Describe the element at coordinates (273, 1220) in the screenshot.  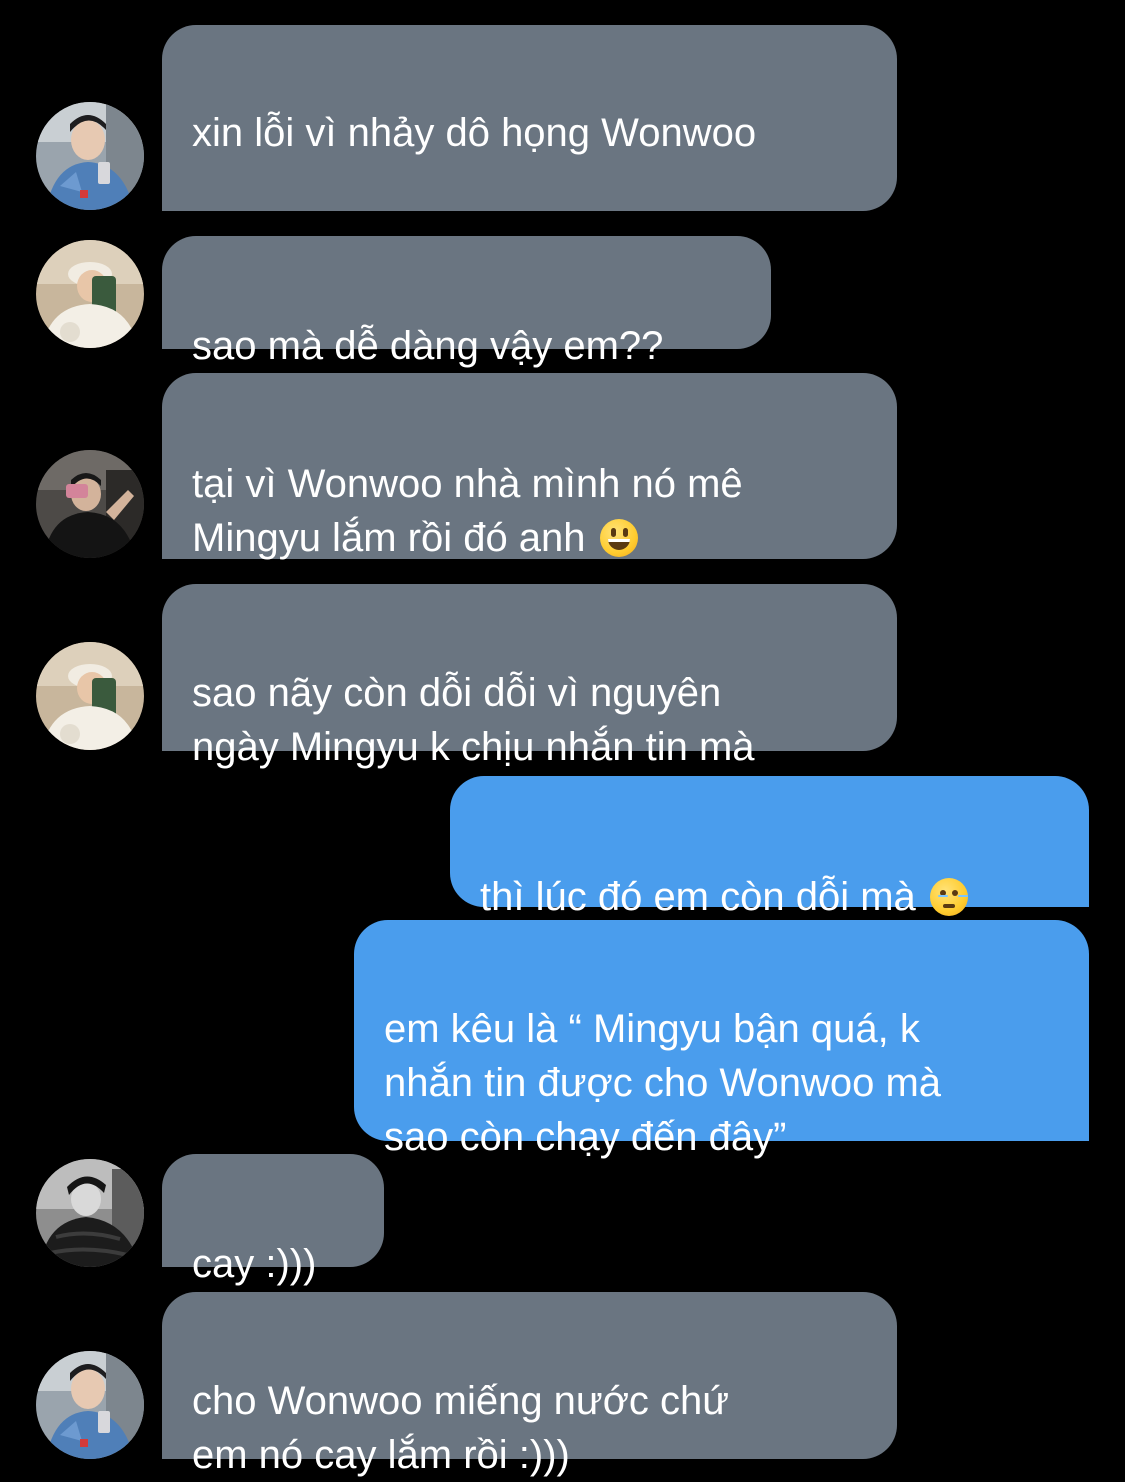
I see `incoming-message-bubble: cay :)))` at that location.